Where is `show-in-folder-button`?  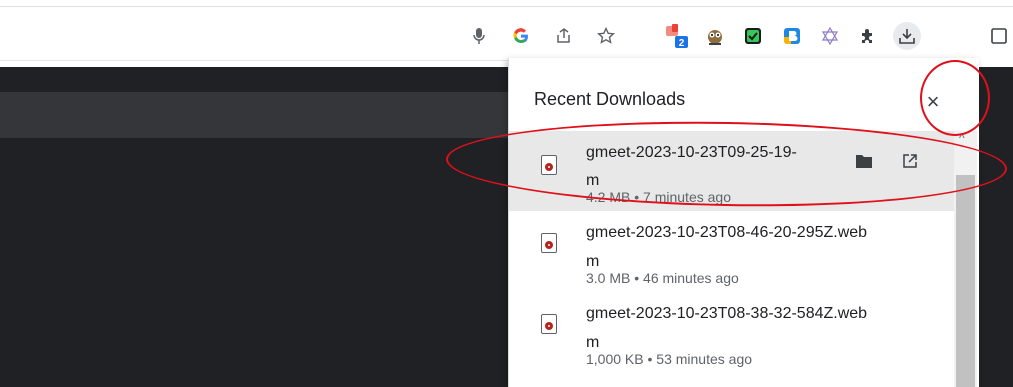 show-in-folder-button is located at coordinates (864, 161).